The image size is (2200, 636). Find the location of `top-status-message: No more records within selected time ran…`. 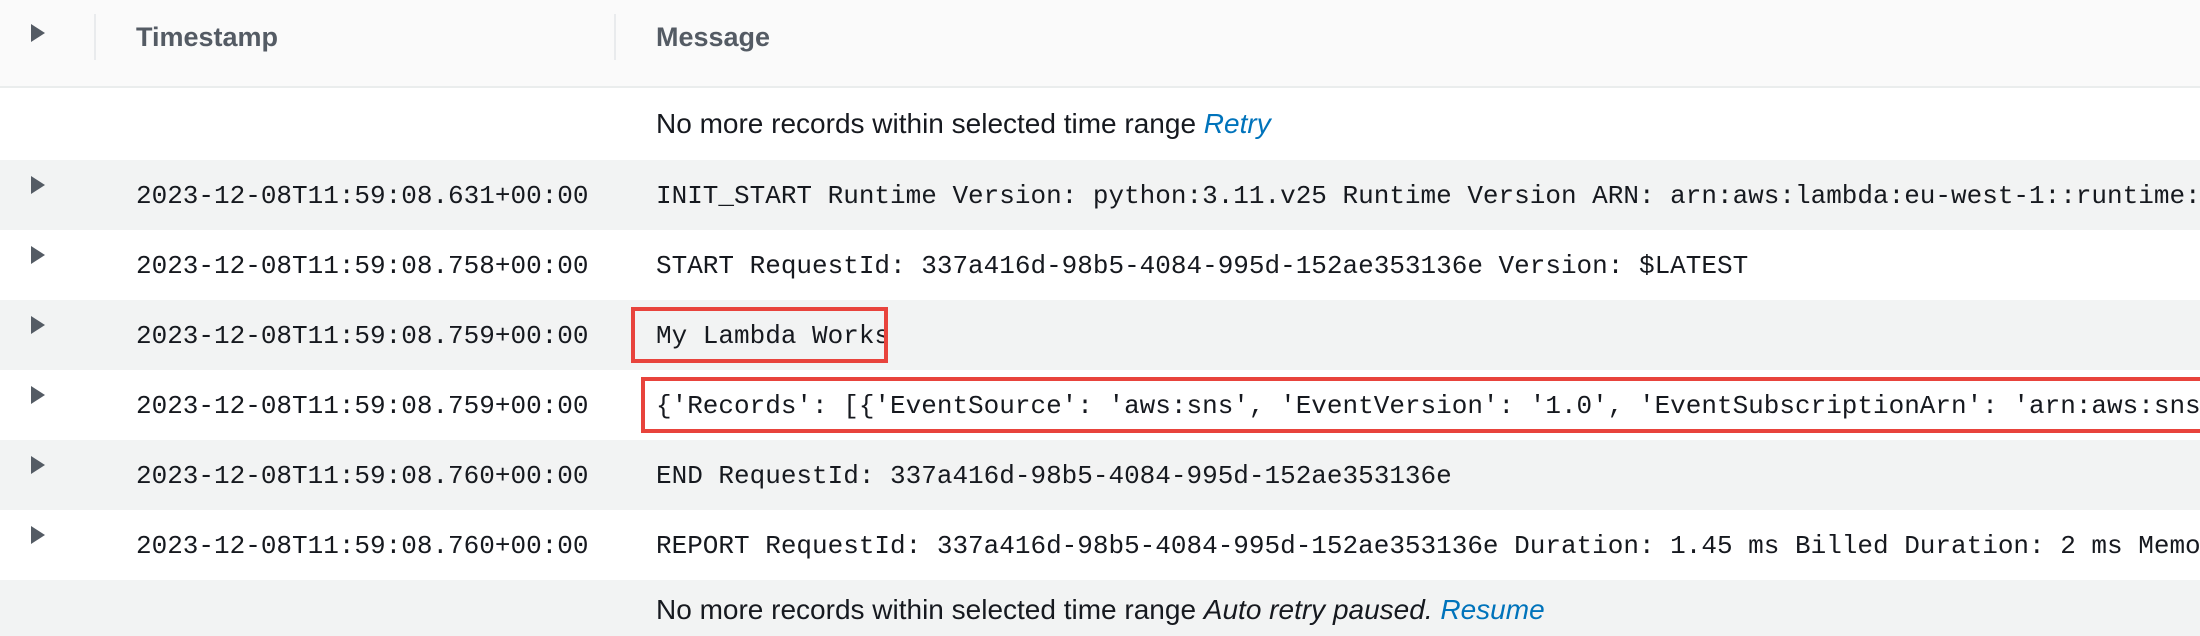

top-status-message: No more records within selected time ran… is located at coordinates (963, 124).